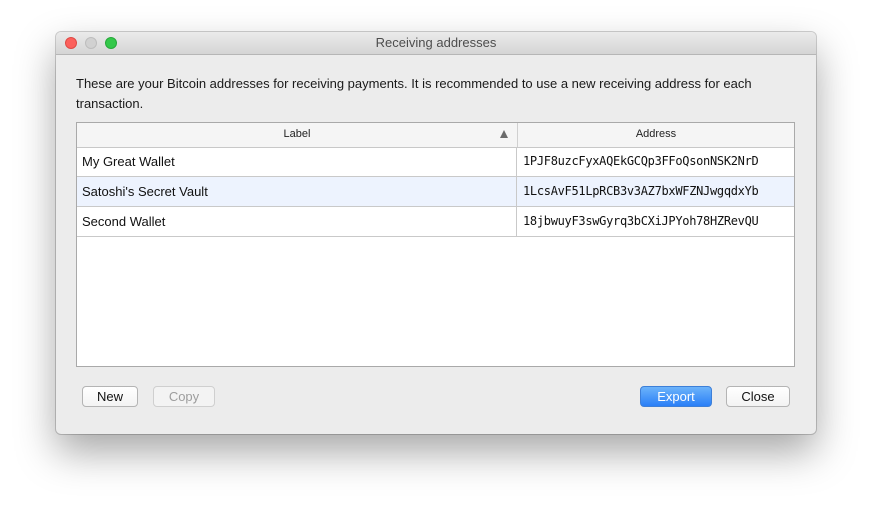 Image resolution: width=872 pixels, height=514 pixels. Describe the element at coordinates (656, 191) in the screenshot. I see `row-address: 1LcsAvF51LpRCB3v3AZ7bxWFZNJwgqdxYb` at that location.